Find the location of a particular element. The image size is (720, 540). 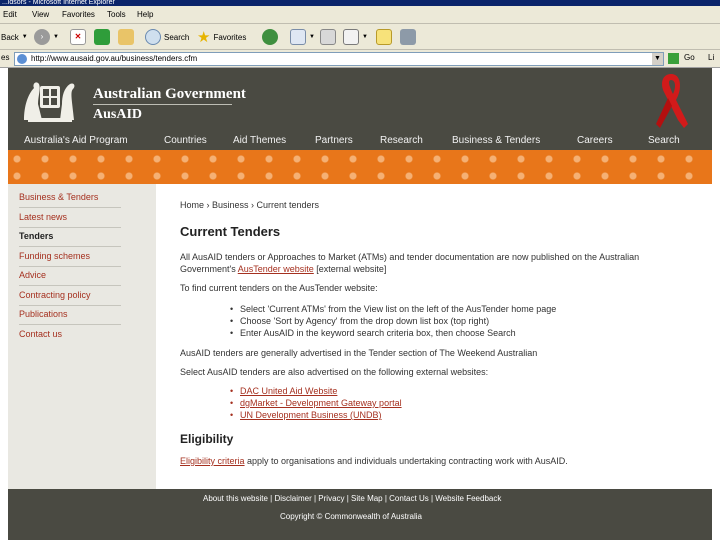

mail-button: ▼ is located at coordinates (302, 37).